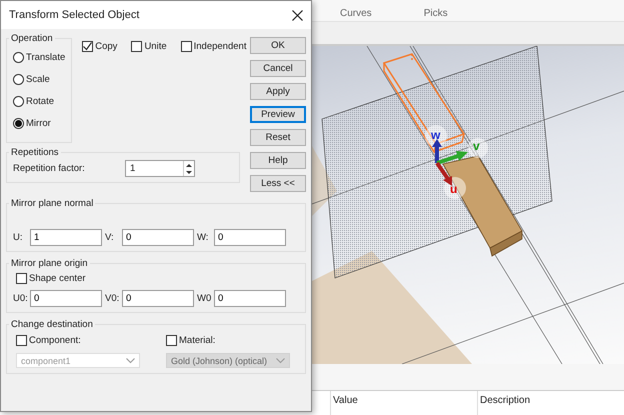  What do you see at coordinates (278, 45) in the screenshot?
I see `dialog-button: OK` at bounding box center [278, 45].